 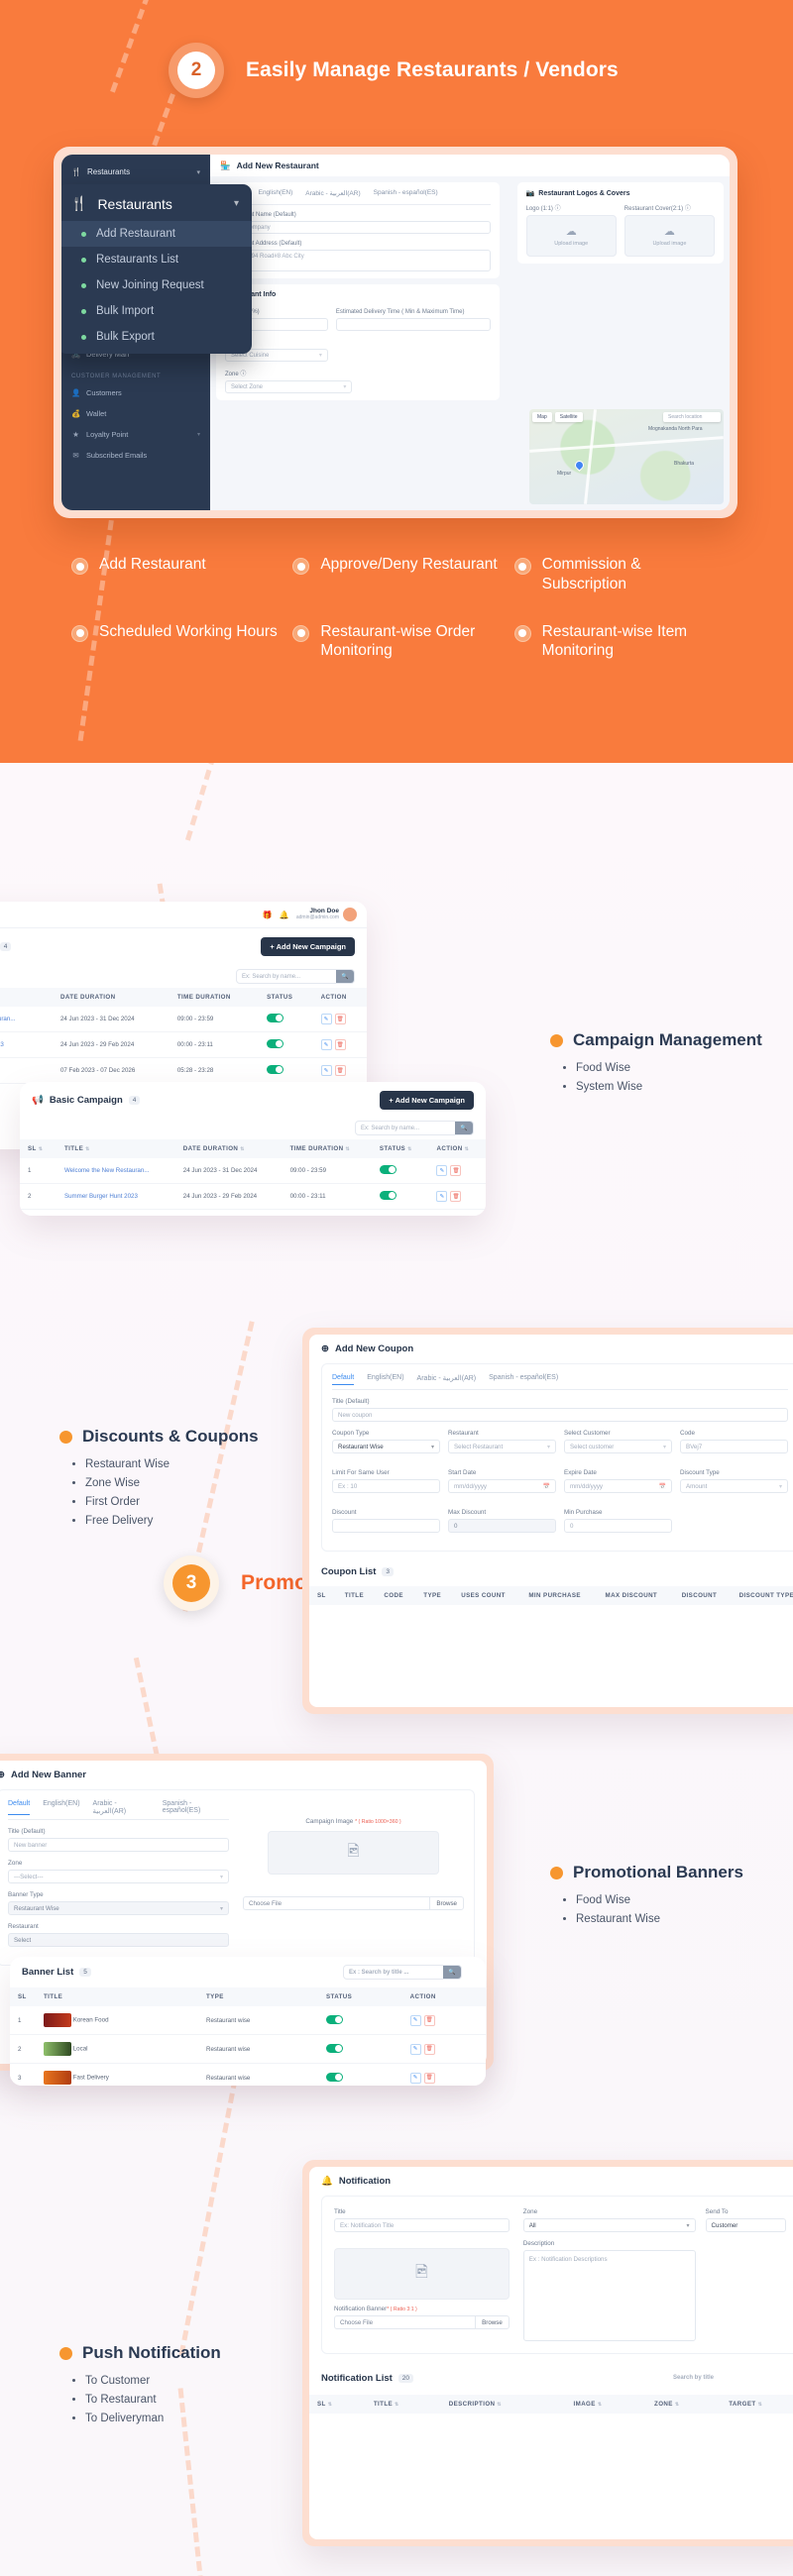 What do you see at coordinates (386, 1447) in the screenshot?
I see `coupon-type-select: Restaurant Wise ▾` at bounding box center [386, 1447].